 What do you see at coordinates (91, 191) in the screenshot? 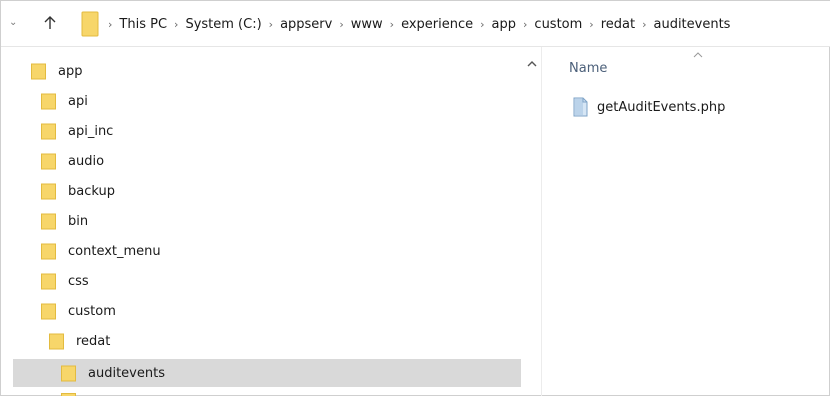
I see `tree-item-label: backup` at bounding box center [91, 191].